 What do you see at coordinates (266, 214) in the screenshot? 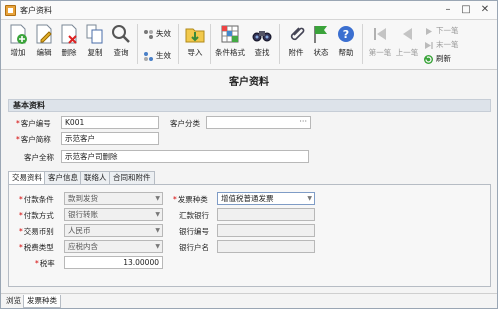
I see `remit-bank-field` at bounding box center [266, 214].